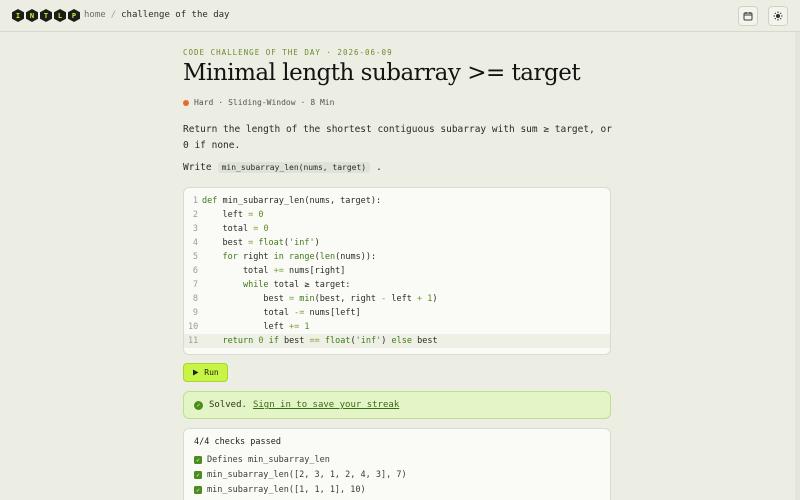  Describe the element at coordinates (74, 15) in the screenshot. I see `logo-letter: P` at that location.